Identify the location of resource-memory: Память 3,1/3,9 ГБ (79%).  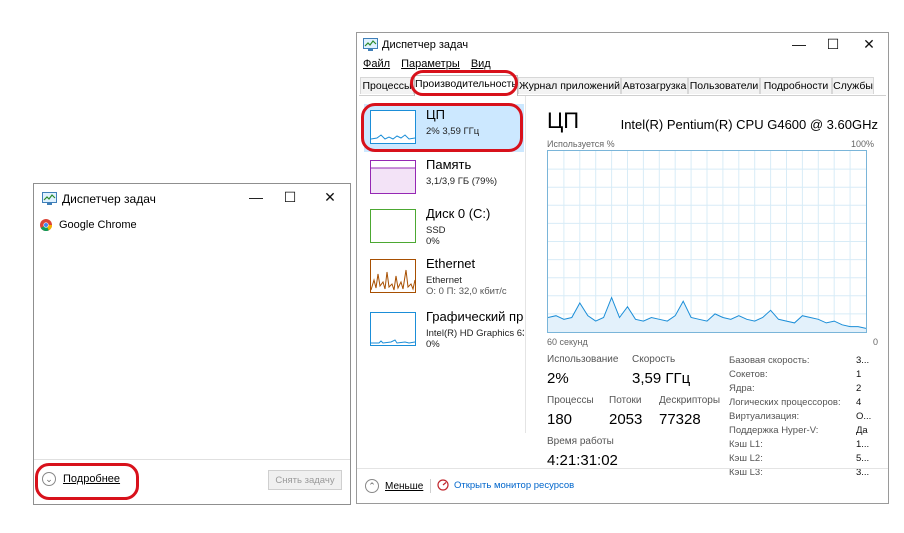
(444, 178).